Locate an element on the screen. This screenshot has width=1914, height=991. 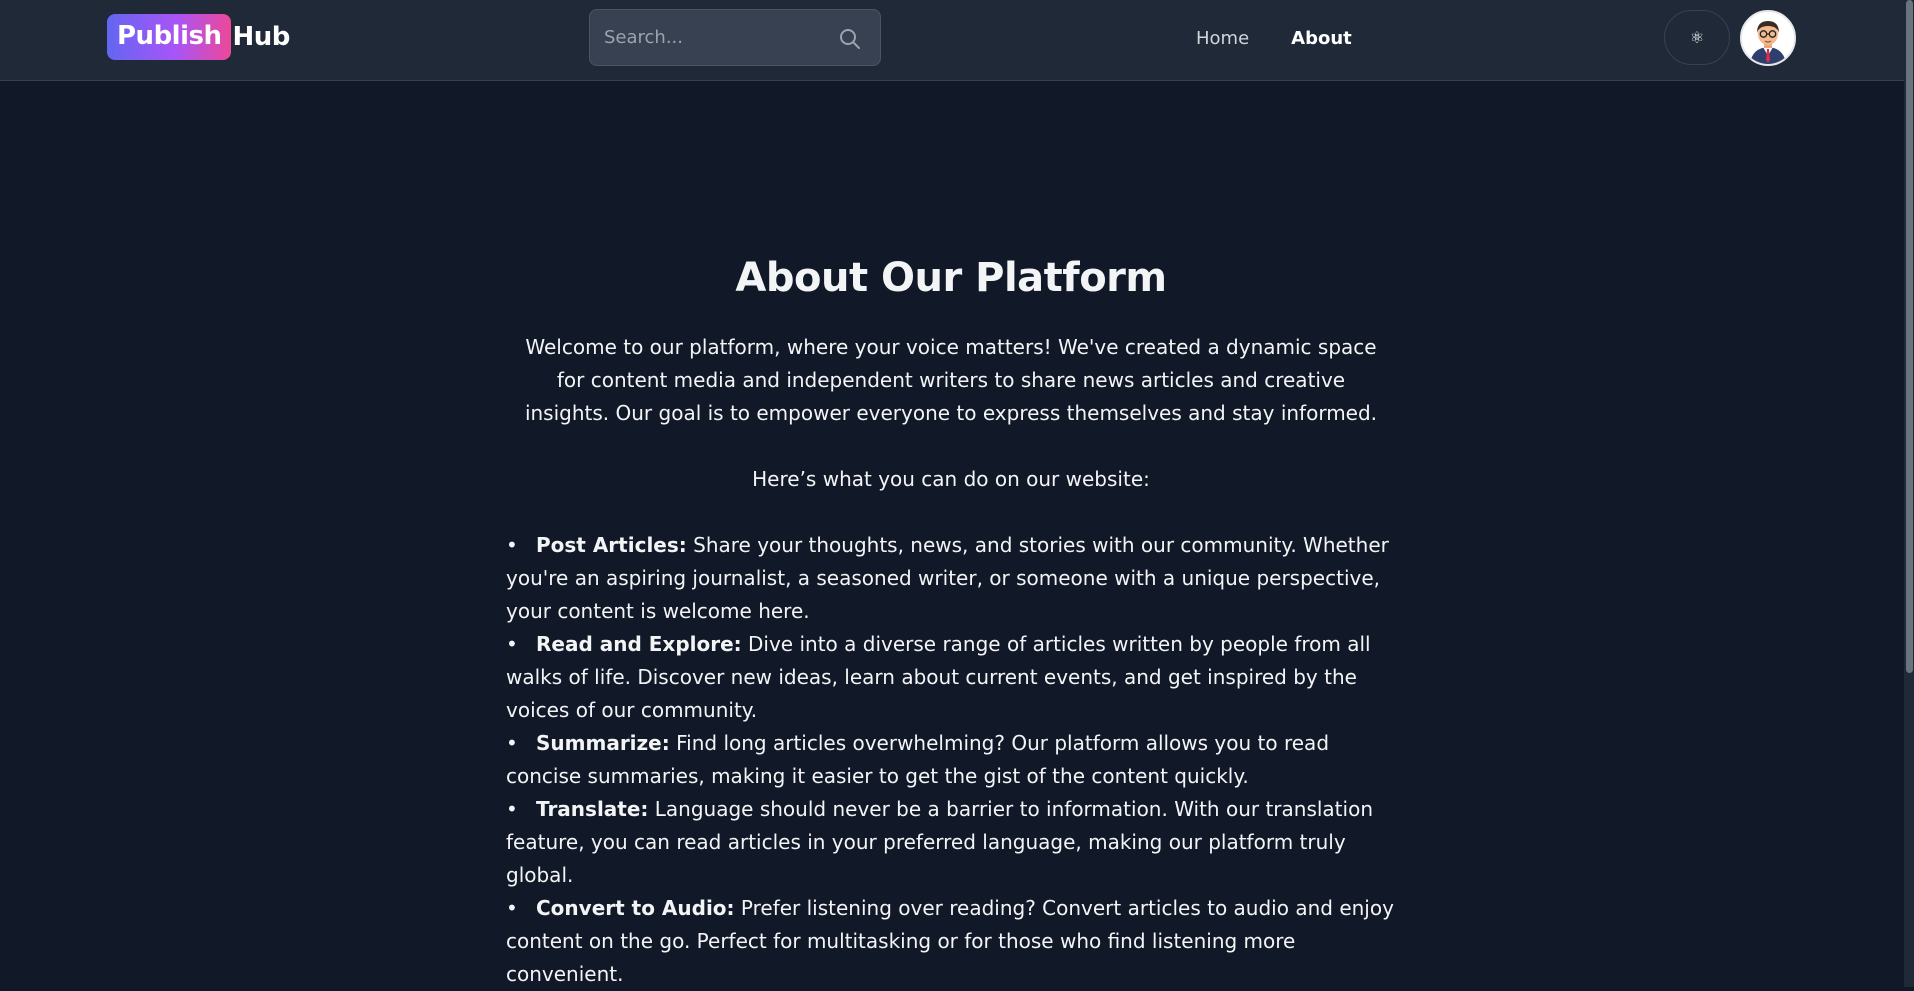
site-logo: Publish Hub is located at coordinates (198, 37).